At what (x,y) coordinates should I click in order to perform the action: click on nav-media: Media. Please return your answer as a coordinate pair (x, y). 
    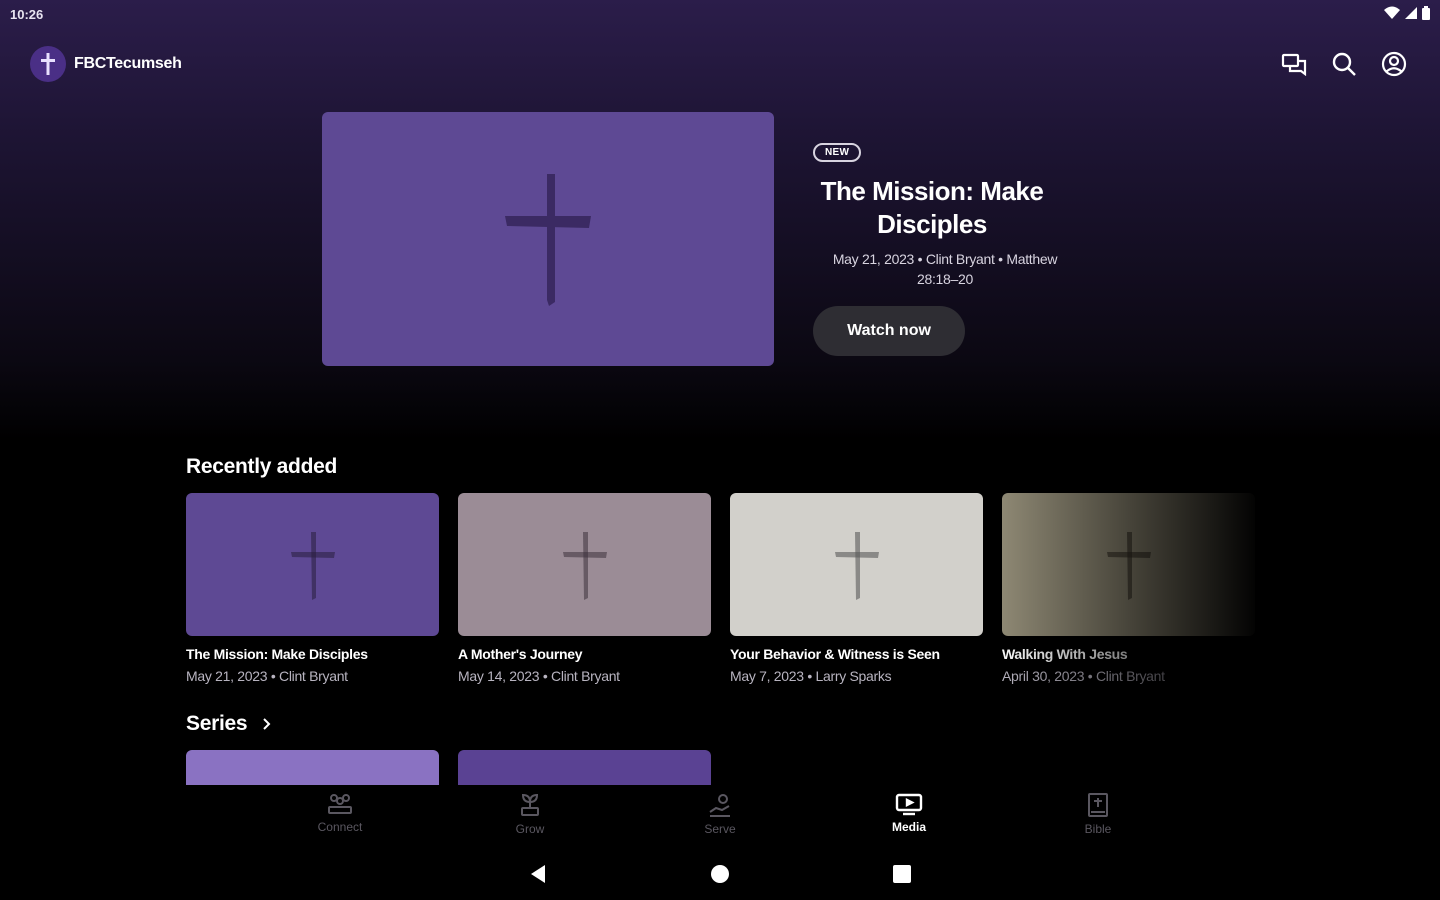
    Looking at the image, I should click on (909, 813).